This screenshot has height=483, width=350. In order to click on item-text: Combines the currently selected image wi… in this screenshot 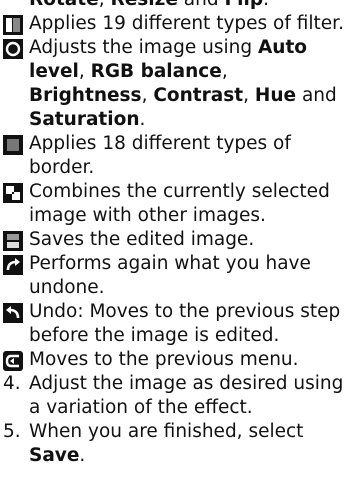, I will do `click(179, 203)`.